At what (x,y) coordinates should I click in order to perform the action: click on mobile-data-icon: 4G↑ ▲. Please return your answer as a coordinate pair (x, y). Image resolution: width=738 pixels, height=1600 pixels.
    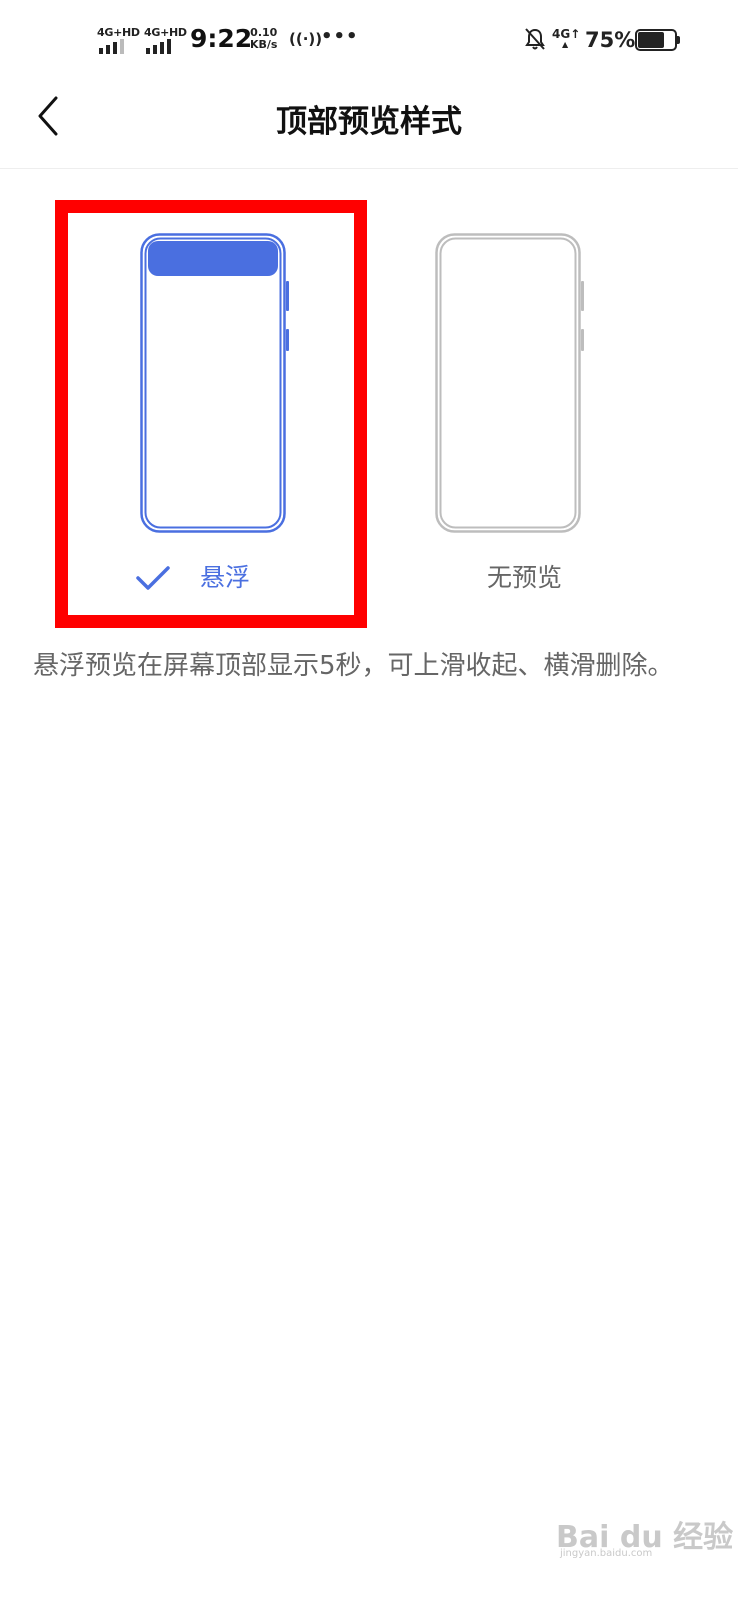
    Looking at the image, I should click on (566, 38).